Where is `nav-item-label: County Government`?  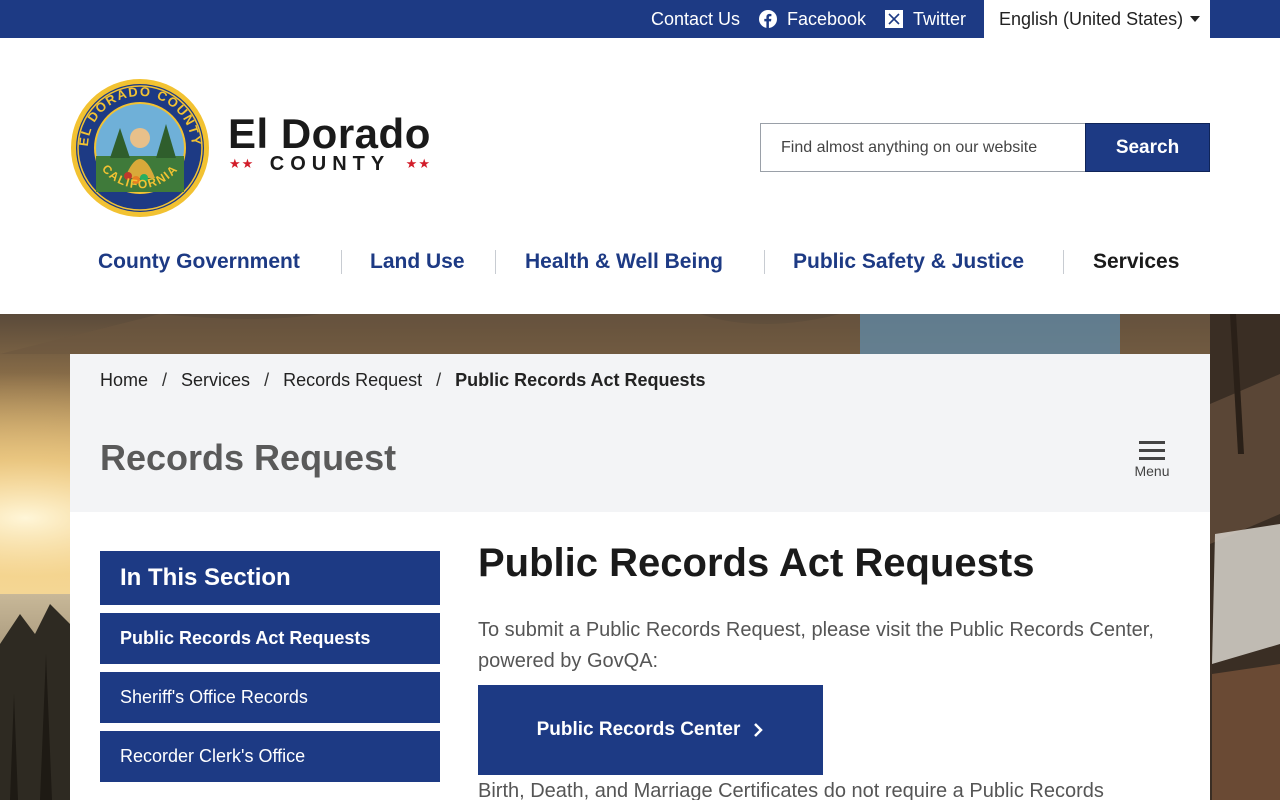 nav-item-label: County Government is located at coordinates (199, 261).